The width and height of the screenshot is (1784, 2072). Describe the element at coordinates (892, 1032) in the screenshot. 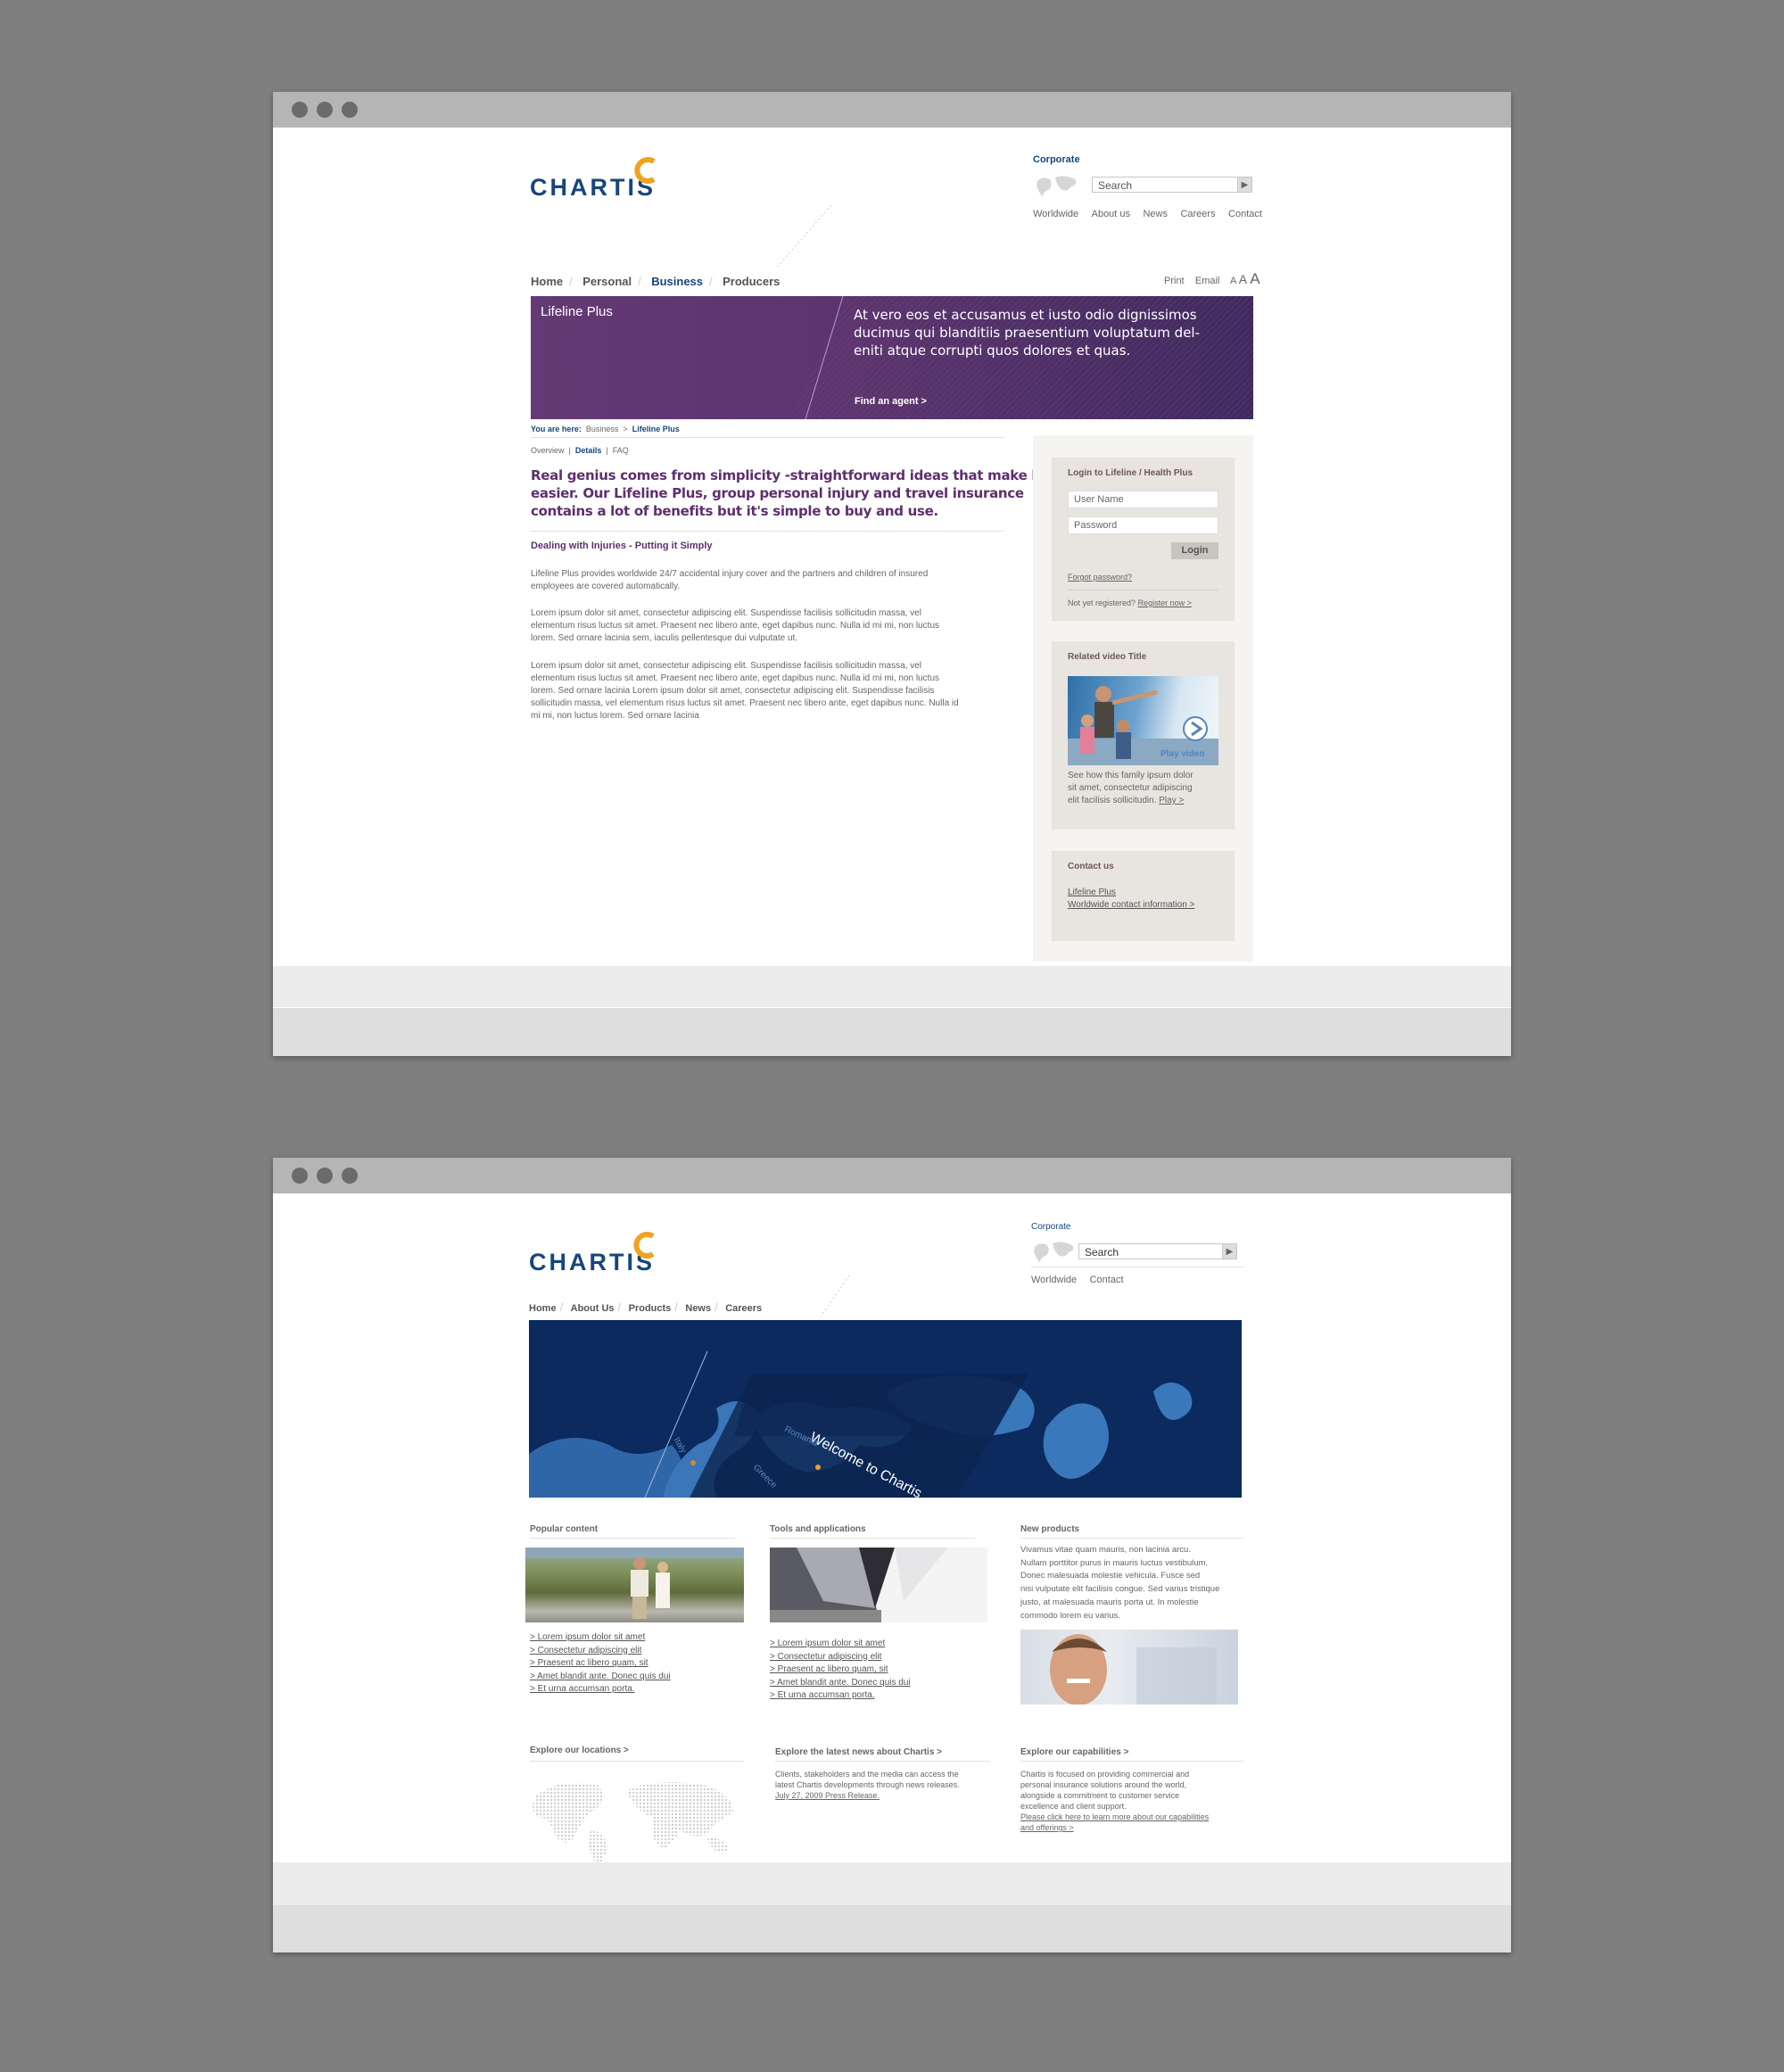

I see `footer-bottom` at that location.